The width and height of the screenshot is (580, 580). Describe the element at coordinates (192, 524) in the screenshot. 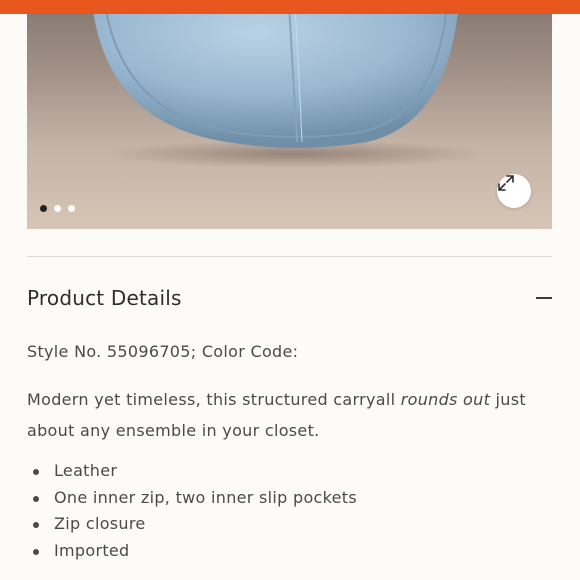

I see `feature-item: Zip closure` at that location.